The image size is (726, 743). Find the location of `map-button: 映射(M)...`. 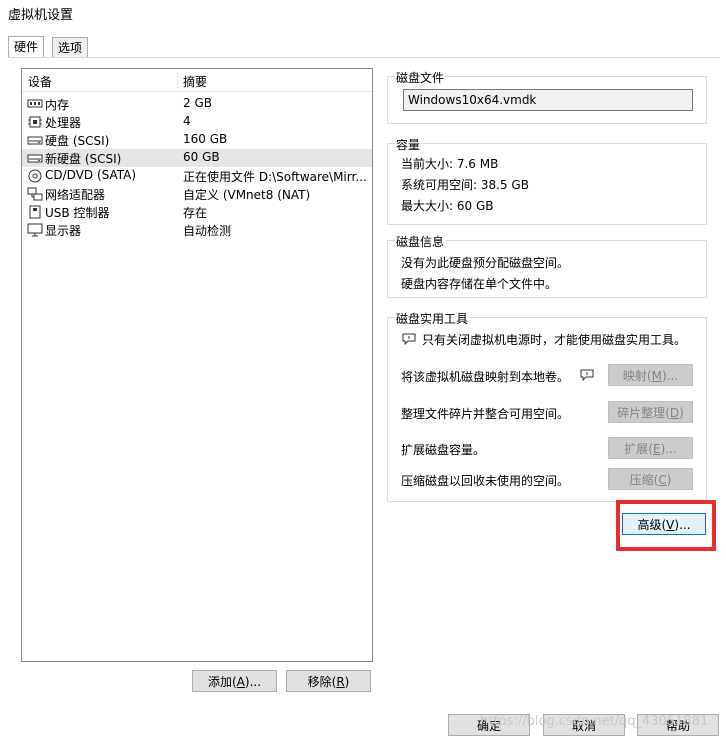

map-button: 映射(M)... is located at coordinates (650, 375).